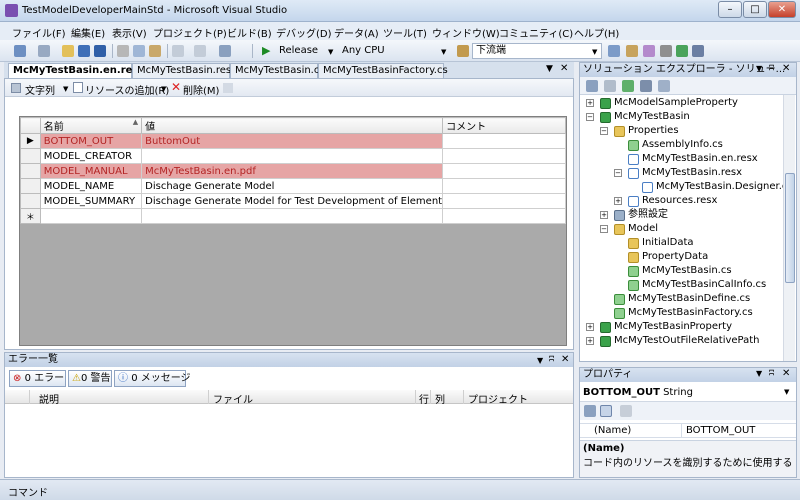  What do you see at coordinates (91, 156) in the screenshot?
I see `cell-name: MODEL_CREATOR` at bounding box center [91, 156].